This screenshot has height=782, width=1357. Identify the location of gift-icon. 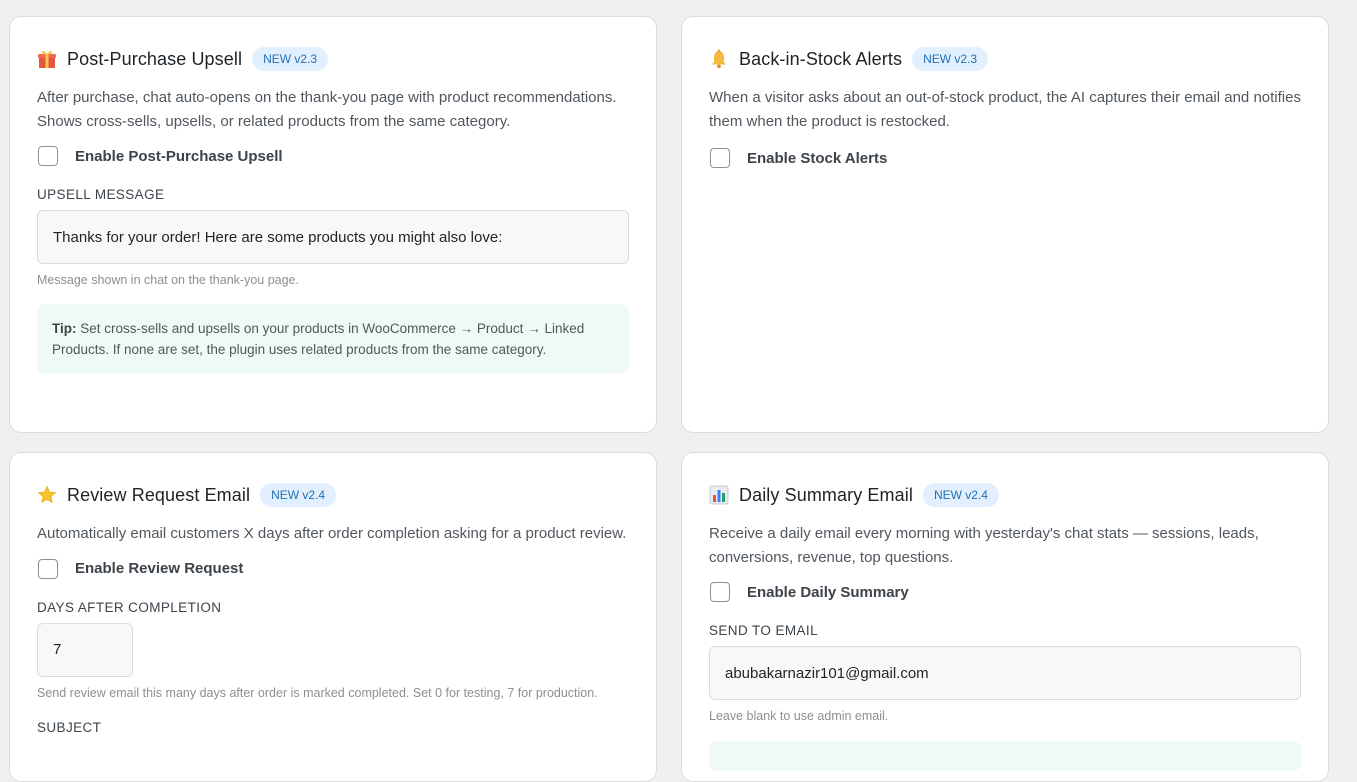
(47, 59).